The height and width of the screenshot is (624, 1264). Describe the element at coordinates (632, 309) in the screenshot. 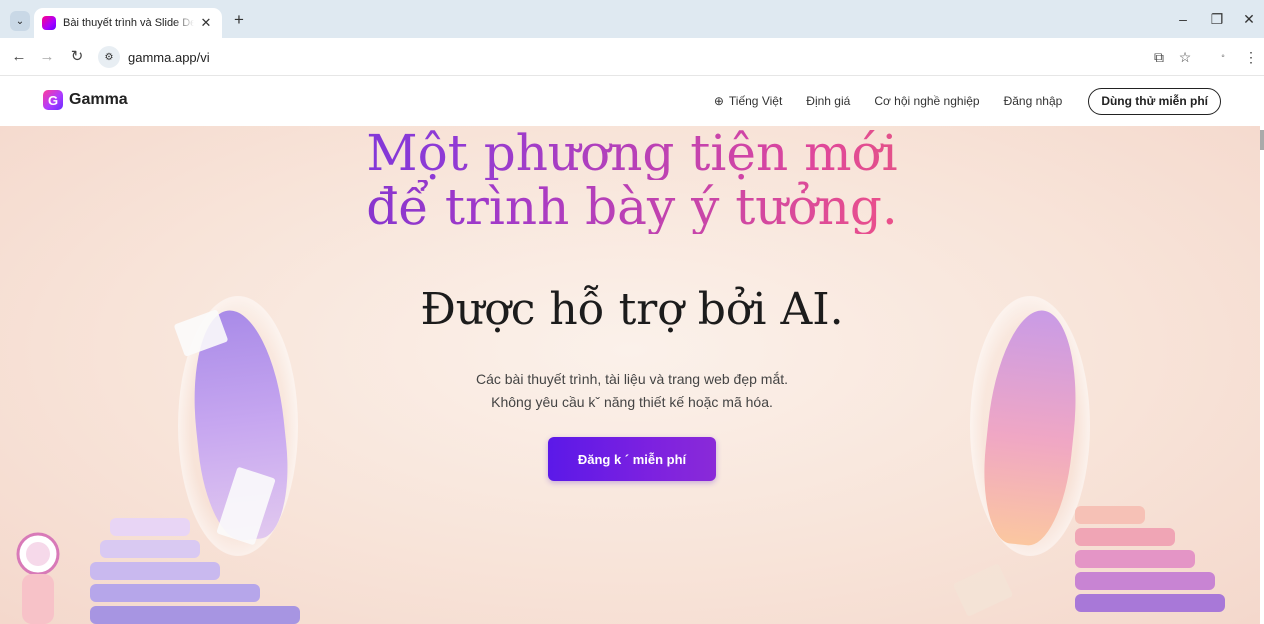

I see `hero-subheadline: Được hỗ trợ bởi AI.` at that location.